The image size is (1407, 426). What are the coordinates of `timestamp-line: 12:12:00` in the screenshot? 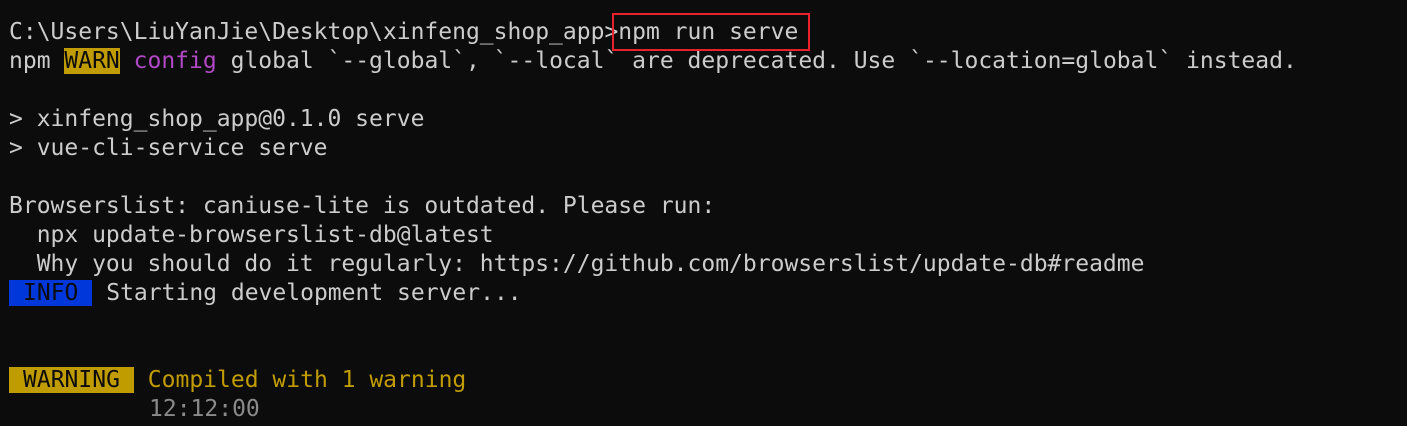 It's located at (703, 409).